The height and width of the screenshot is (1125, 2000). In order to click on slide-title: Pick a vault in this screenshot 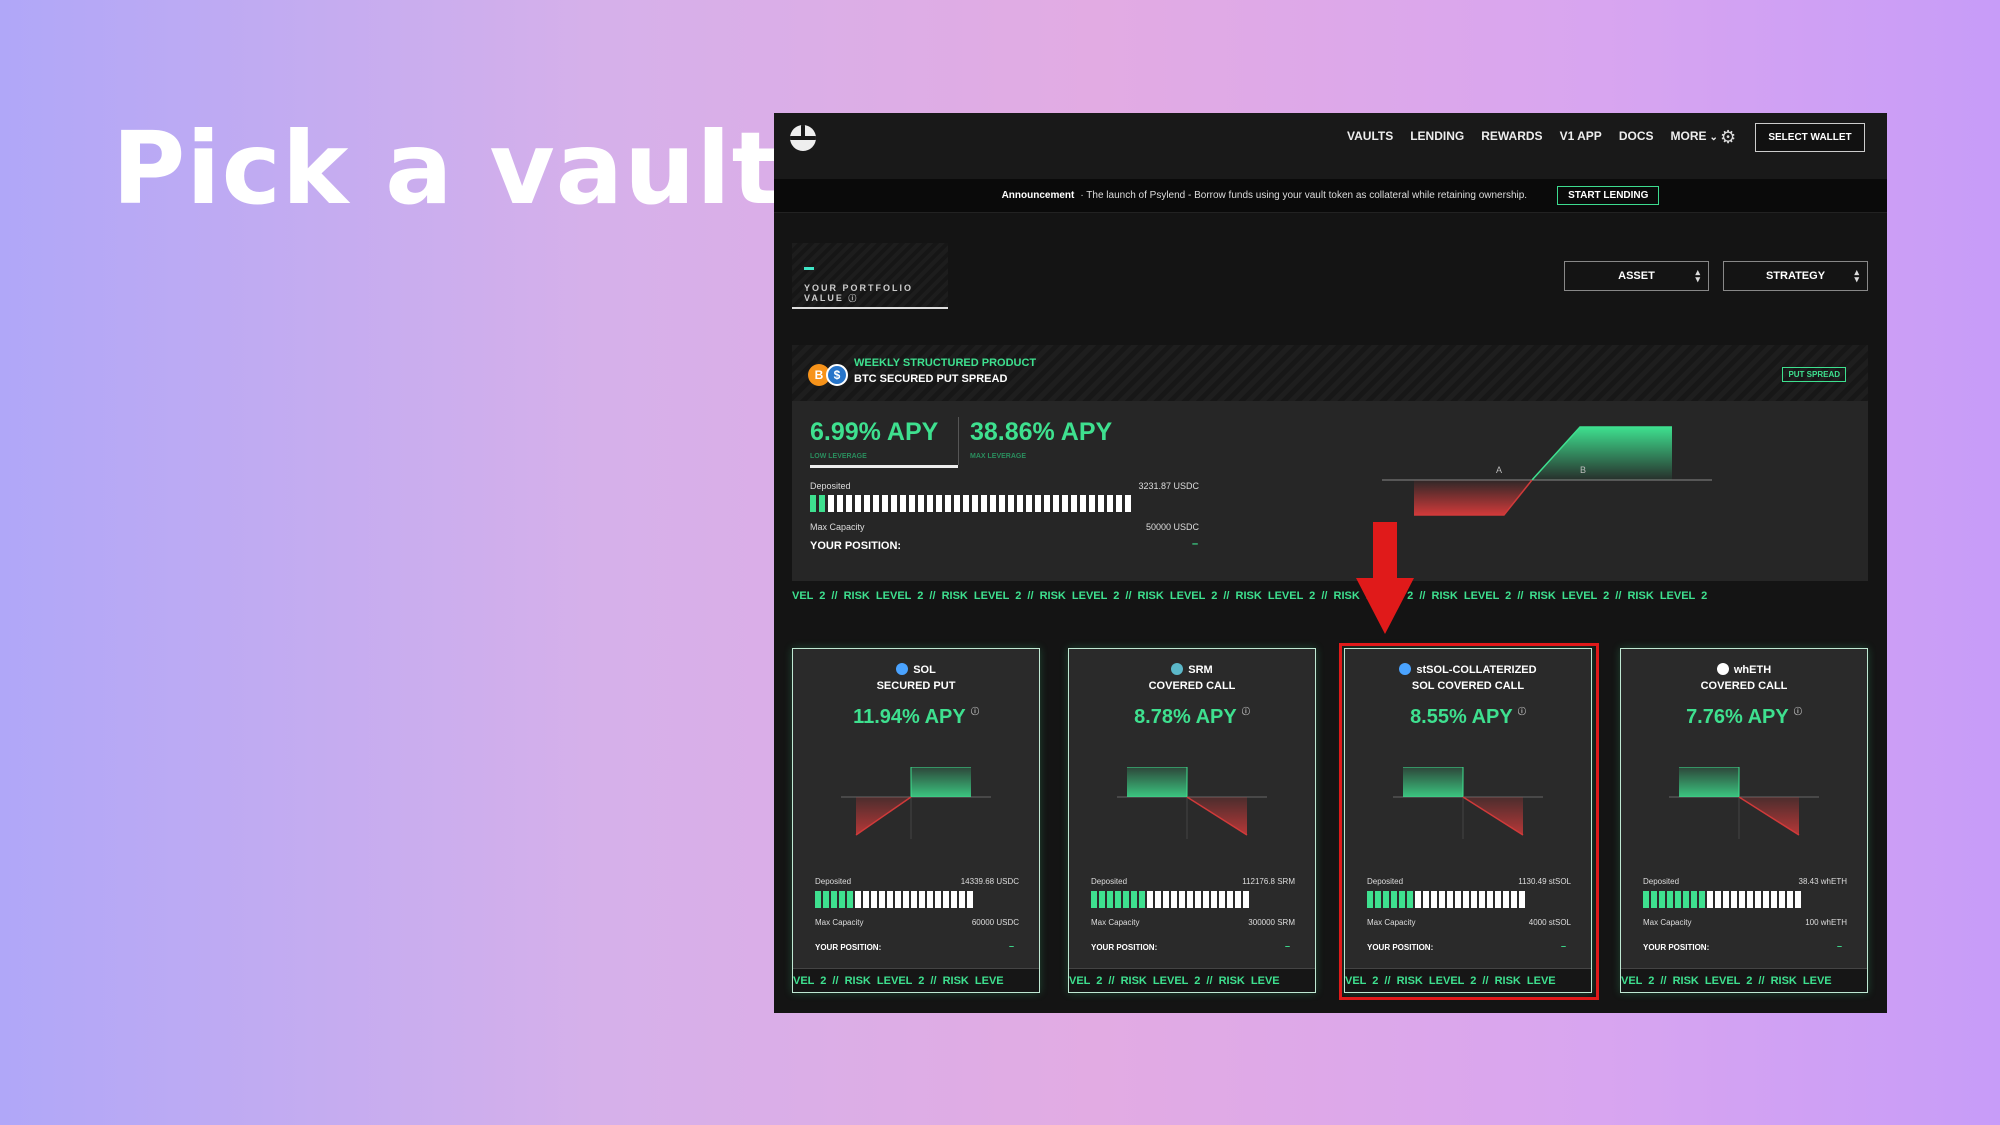, I will do `click(446, 168)`.